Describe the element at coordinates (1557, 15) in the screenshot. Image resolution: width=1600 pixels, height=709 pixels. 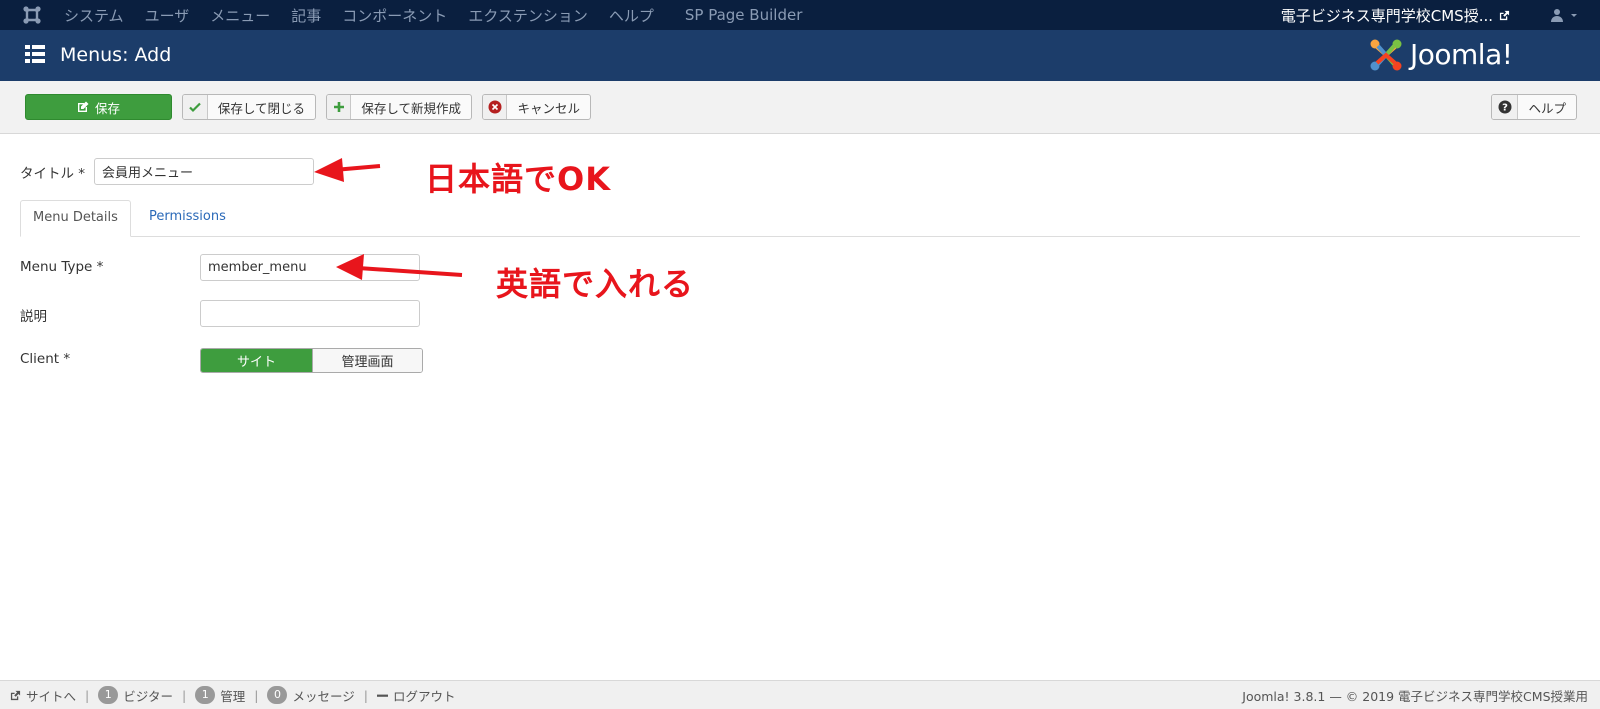
I see `user-icon` at that location.